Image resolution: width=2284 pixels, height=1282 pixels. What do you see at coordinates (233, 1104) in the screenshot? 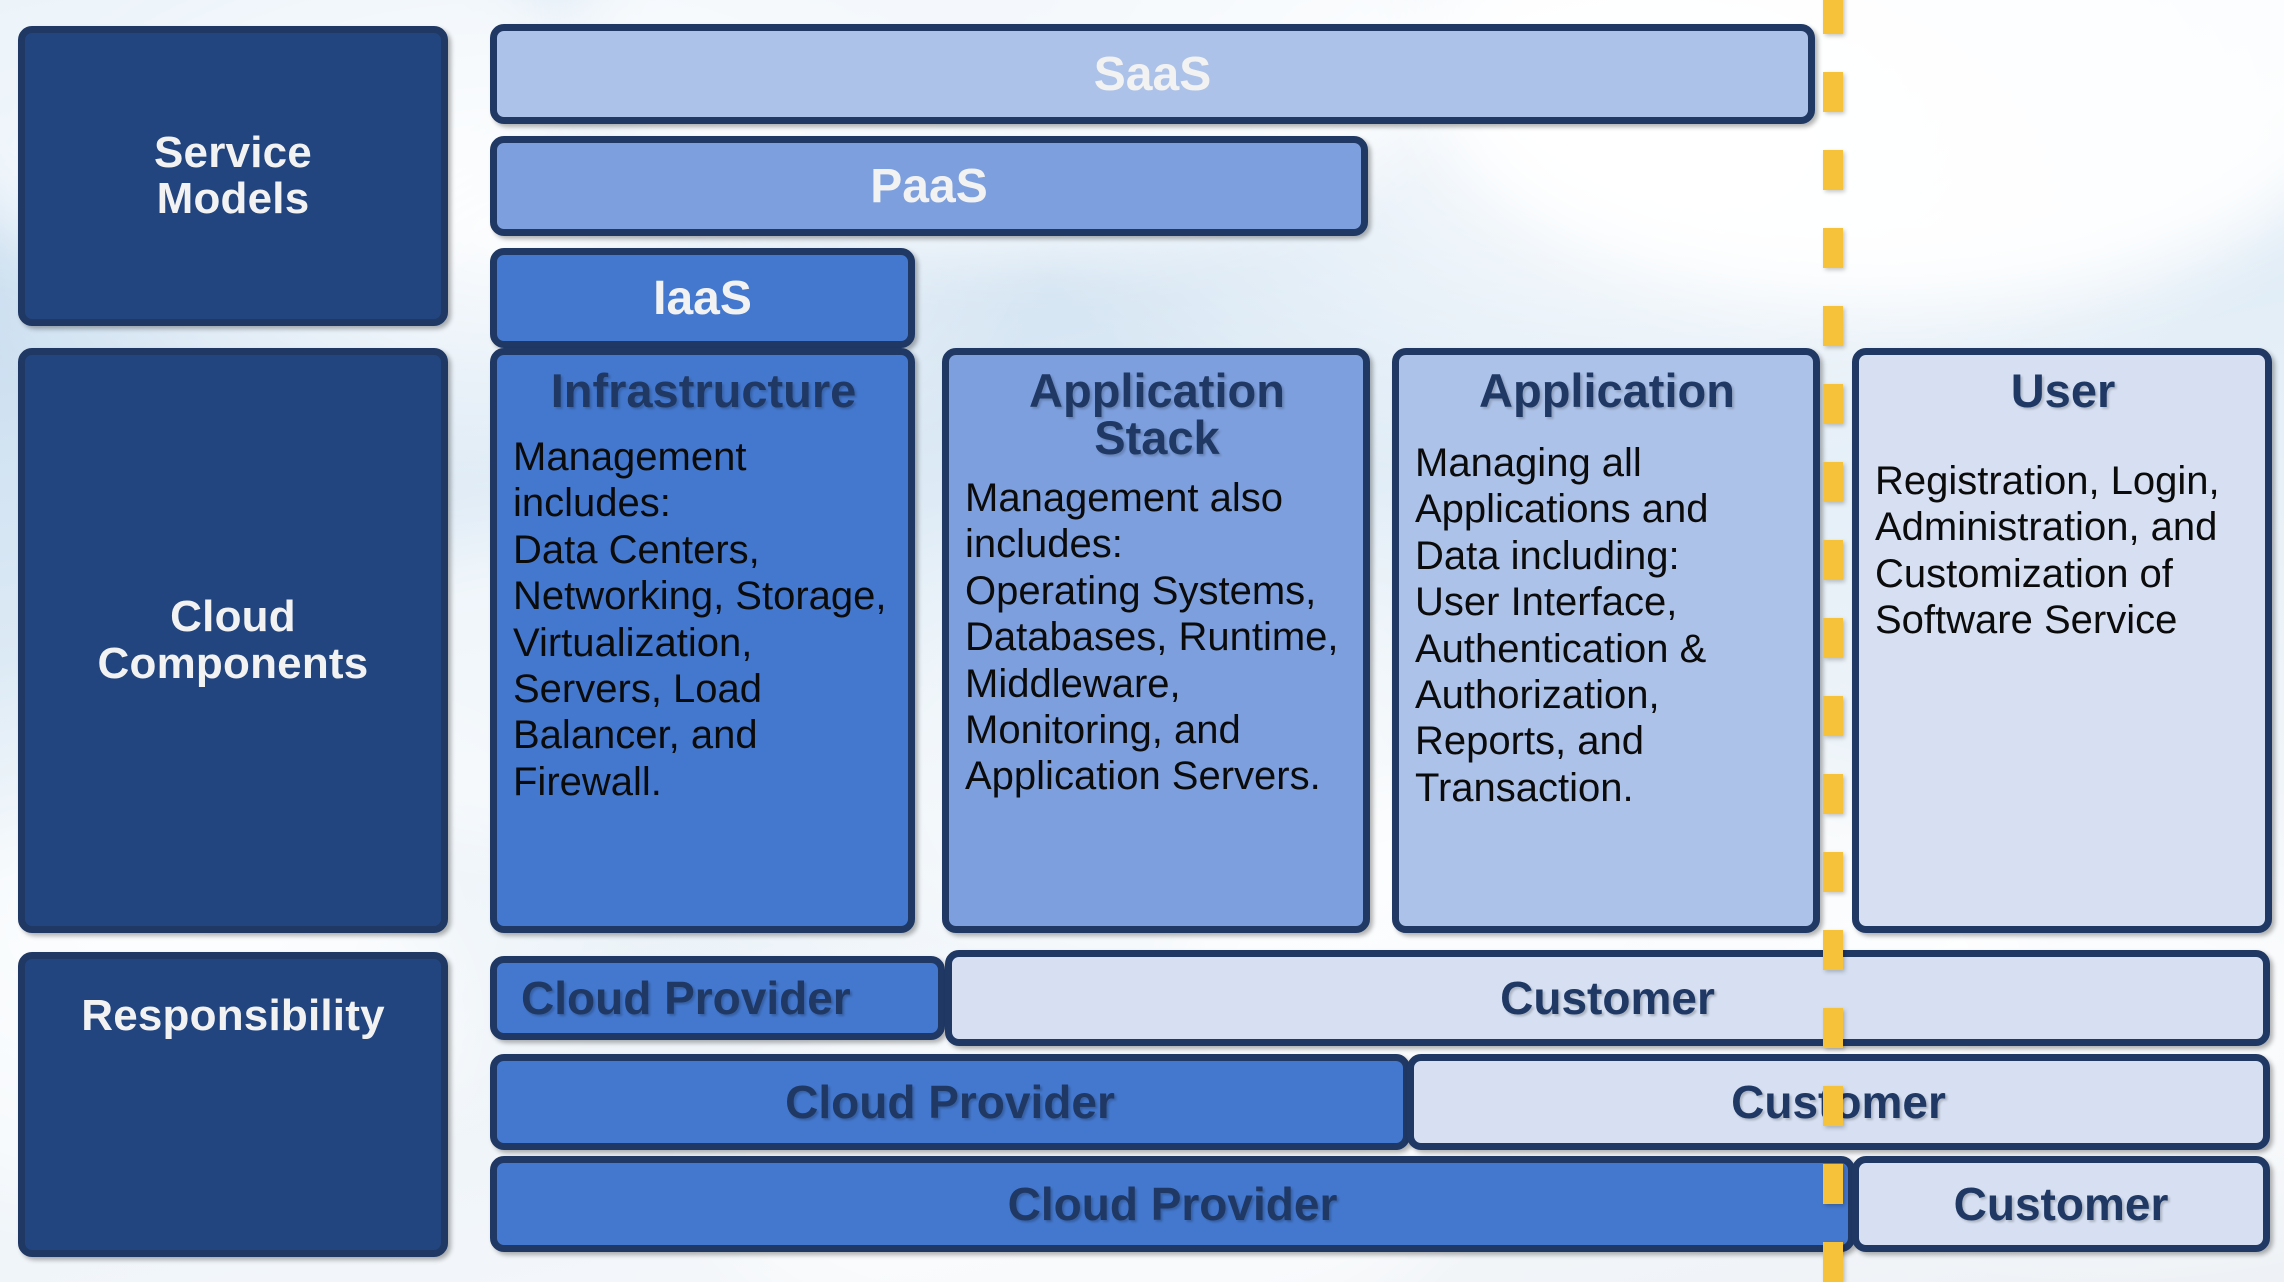
I see `row-label-responsibility: Responsibility` at bounding box center [233, 1104].